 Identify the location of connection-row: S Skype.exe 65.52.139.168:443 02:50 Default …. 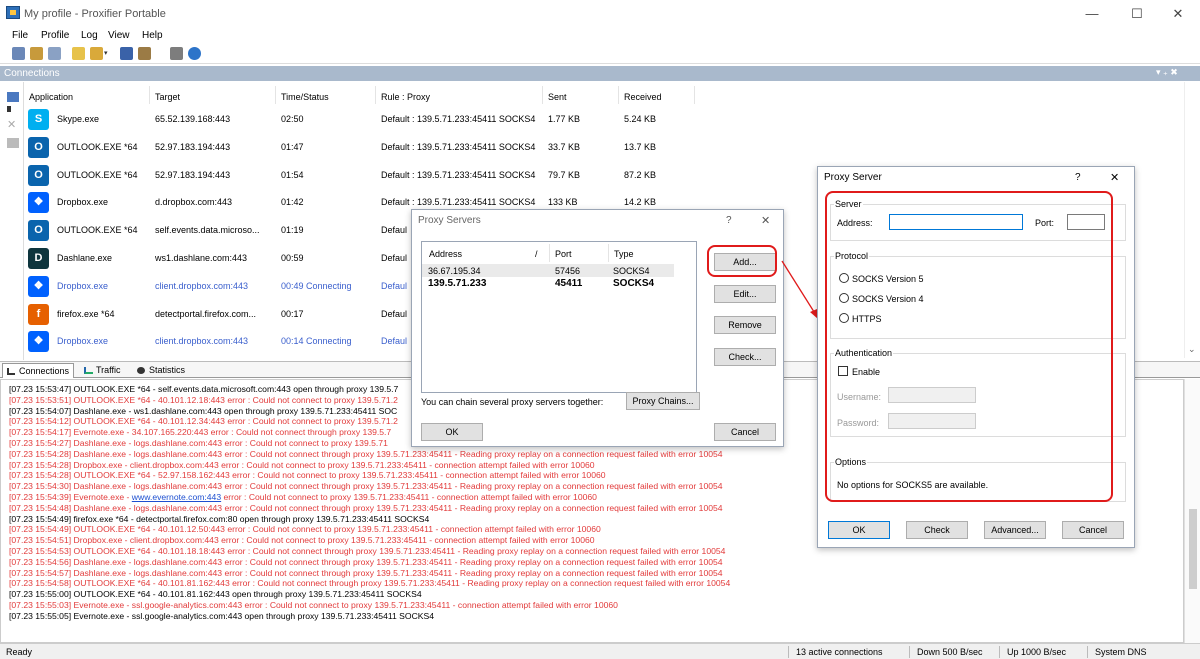
(360, 119).